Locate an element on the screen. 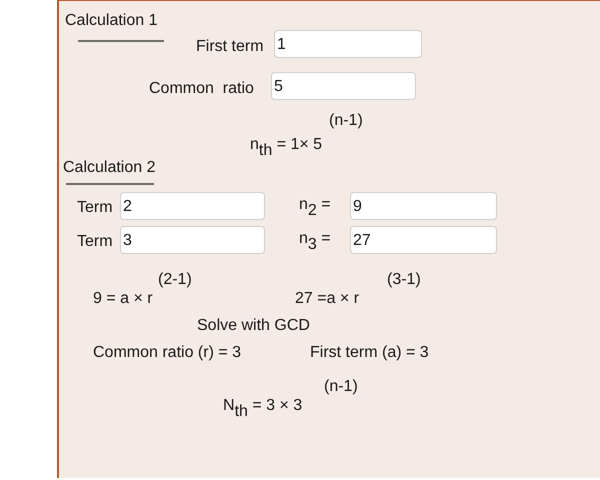 This screenshot has height=480, width=600. input-field: 2 is located at coordinates (192, 206).